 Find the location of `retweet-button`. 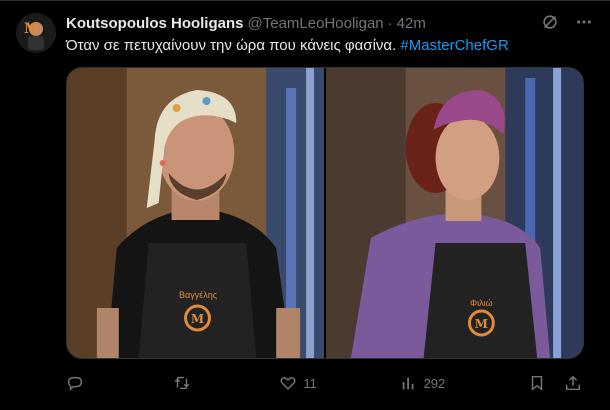

retweet-button is located at coordinates (185, 383).